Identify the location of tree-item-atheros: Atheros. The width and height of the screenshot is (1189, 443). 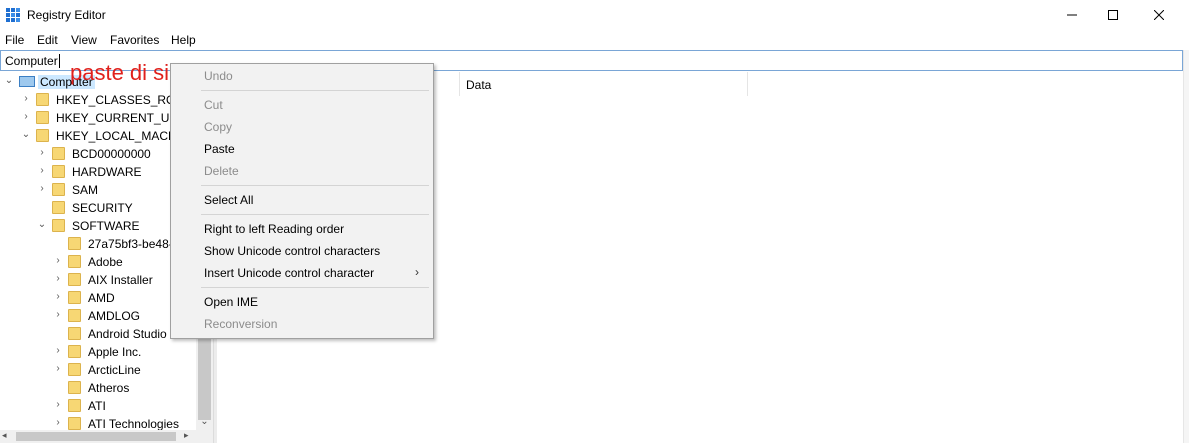
(98, 388).